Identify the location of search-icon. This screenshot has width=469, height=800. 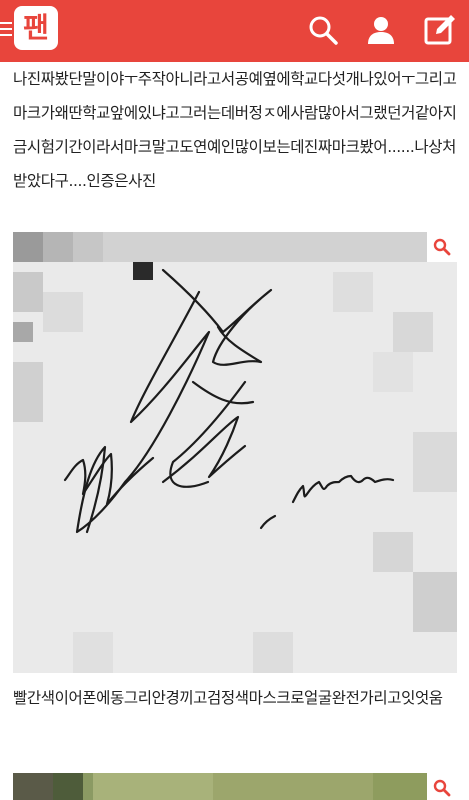
(323, 30).